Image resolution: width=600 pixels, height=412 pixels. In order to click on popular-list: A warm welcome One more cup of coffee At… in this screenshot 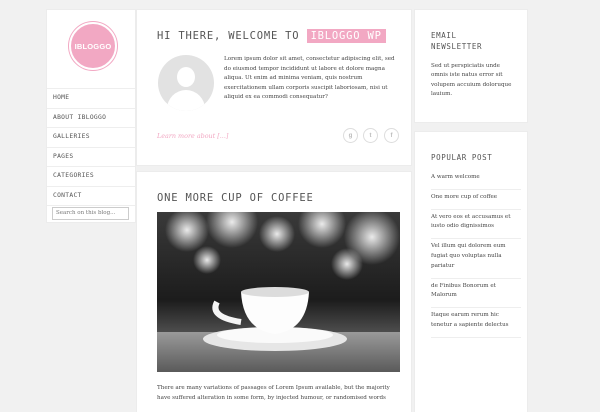, I will do `click(476, 254)`.